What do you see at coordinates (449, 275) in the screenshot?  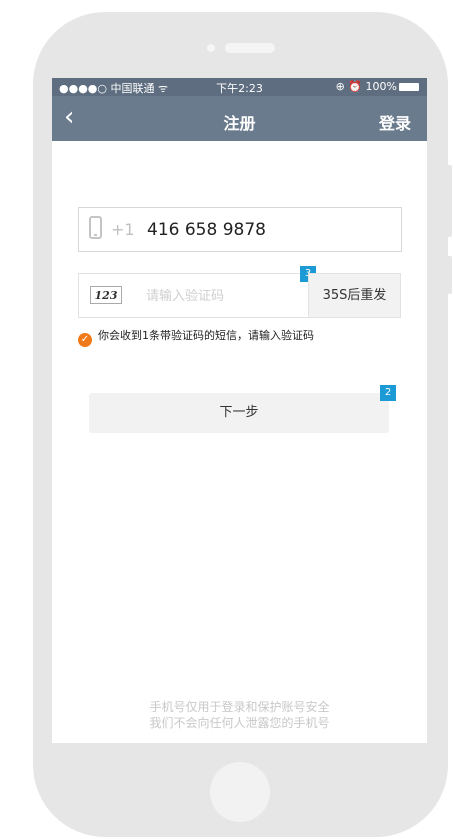 I see `side-button-bottom` at bounding box center [449, 275].